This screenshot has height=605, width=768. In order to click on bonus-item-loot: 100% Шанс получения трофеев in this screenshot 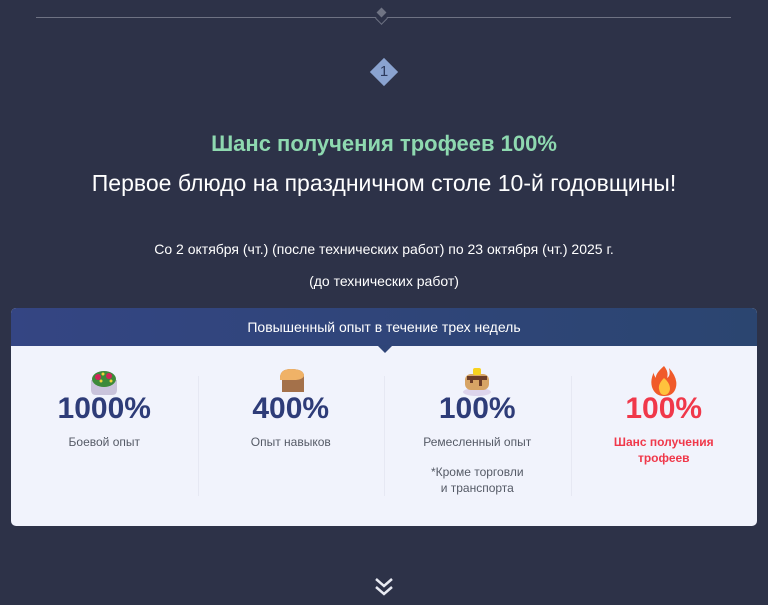, I will do `click(664, 436)`.